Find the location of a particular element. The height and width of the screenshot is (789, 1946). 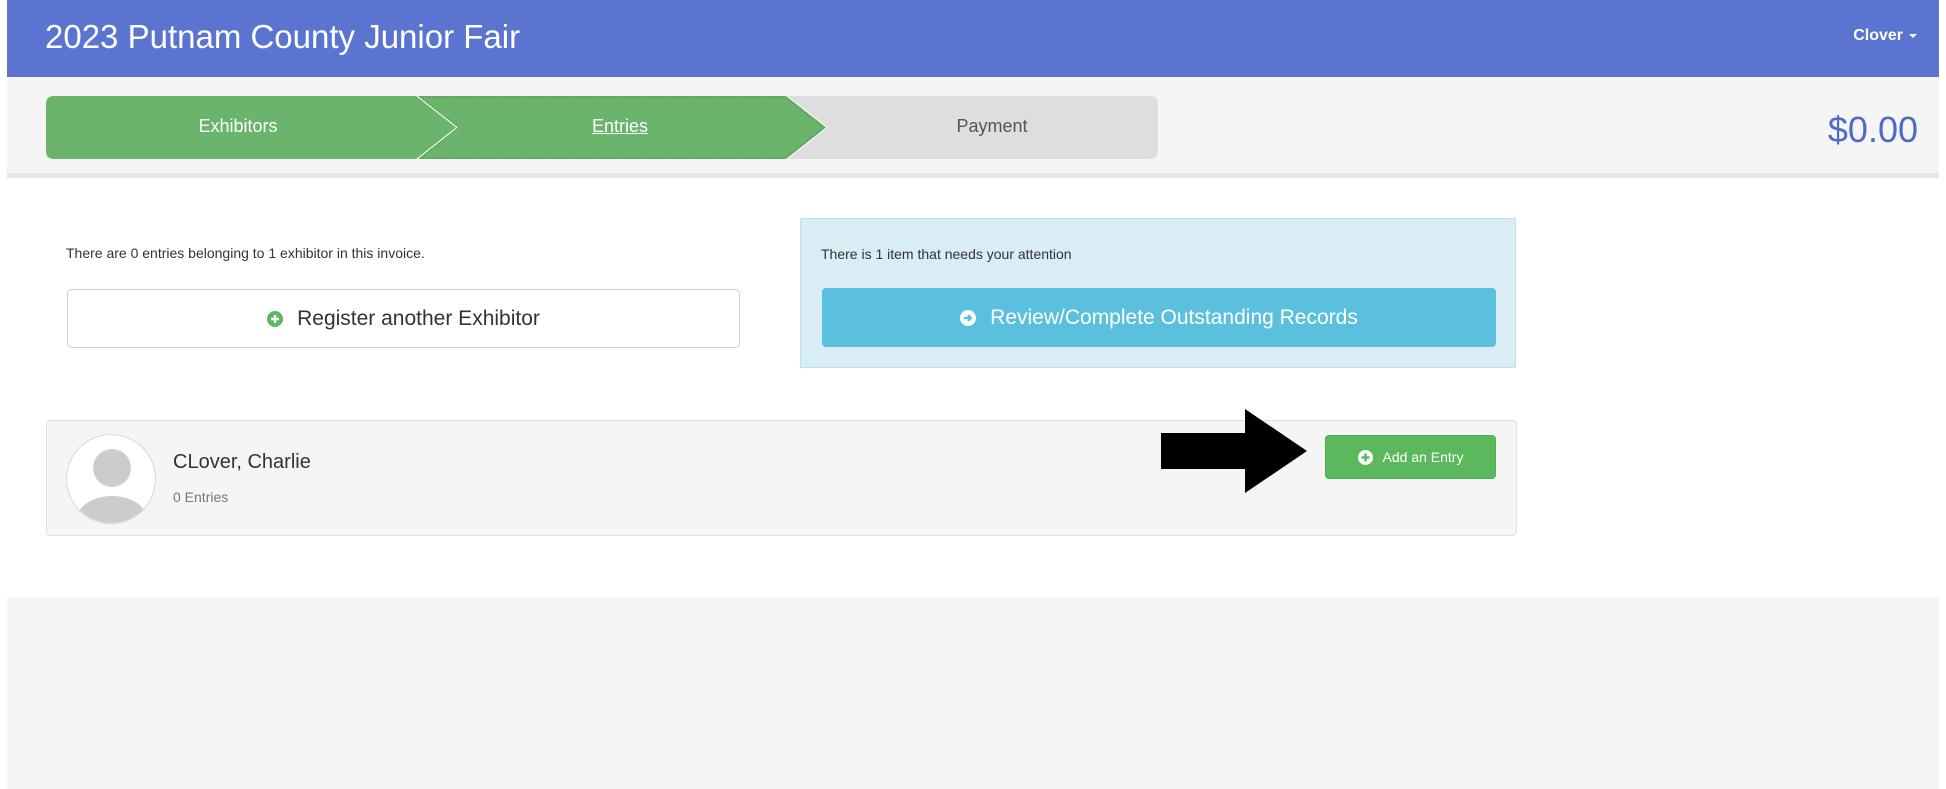

top-navbar: 2023 Putnam County Junior Fair Clover is located at coordinates (973, 38).